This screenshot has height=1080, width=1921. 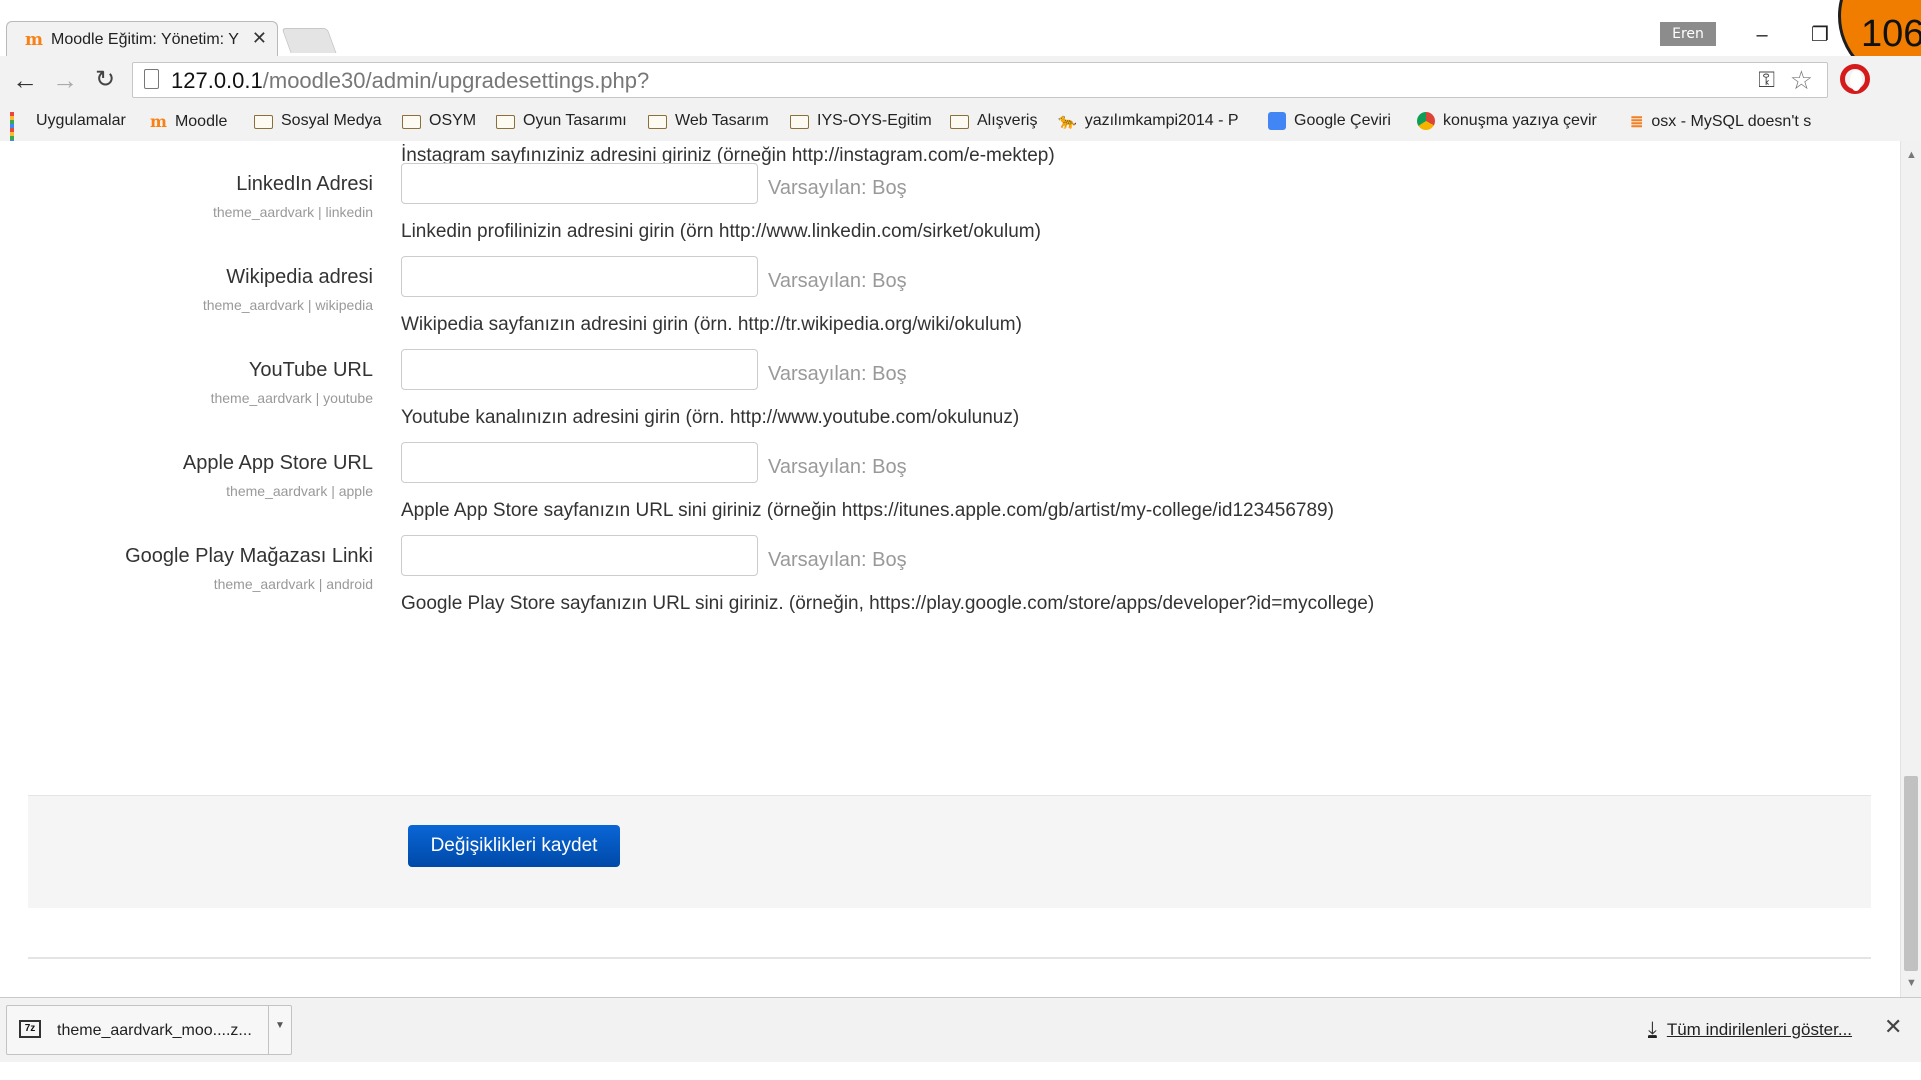 I want to click on apple-input, so click(x=579, y=462).